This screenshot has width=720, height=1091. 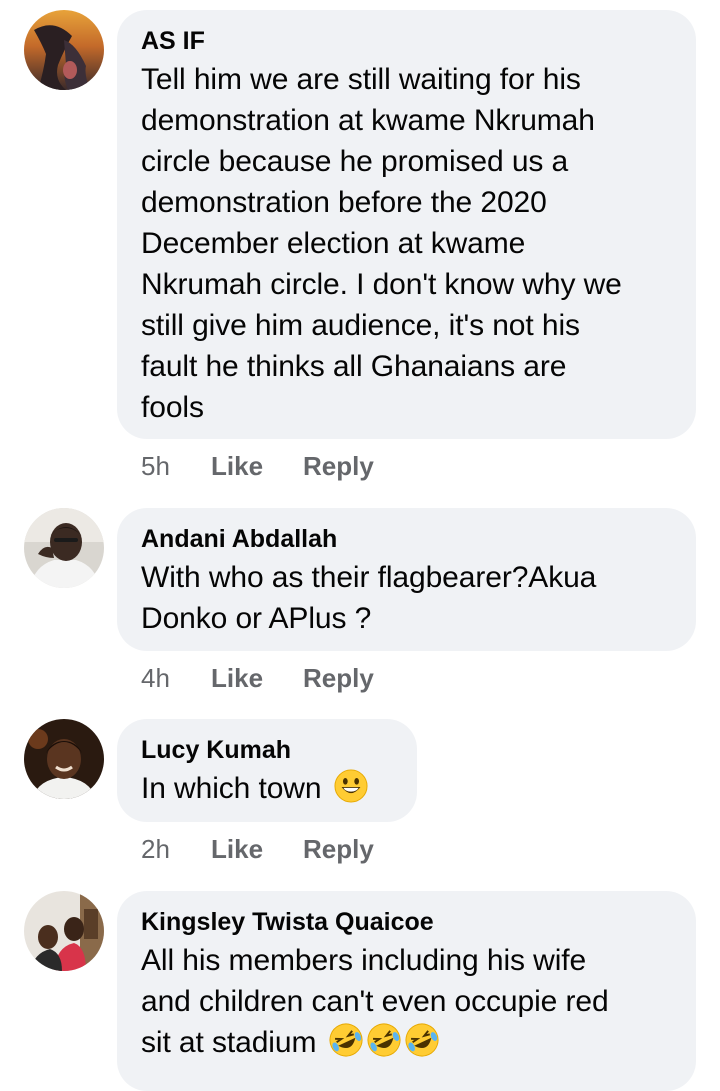 I want to click on comment-text: In which town, so click(x=267, y=788).